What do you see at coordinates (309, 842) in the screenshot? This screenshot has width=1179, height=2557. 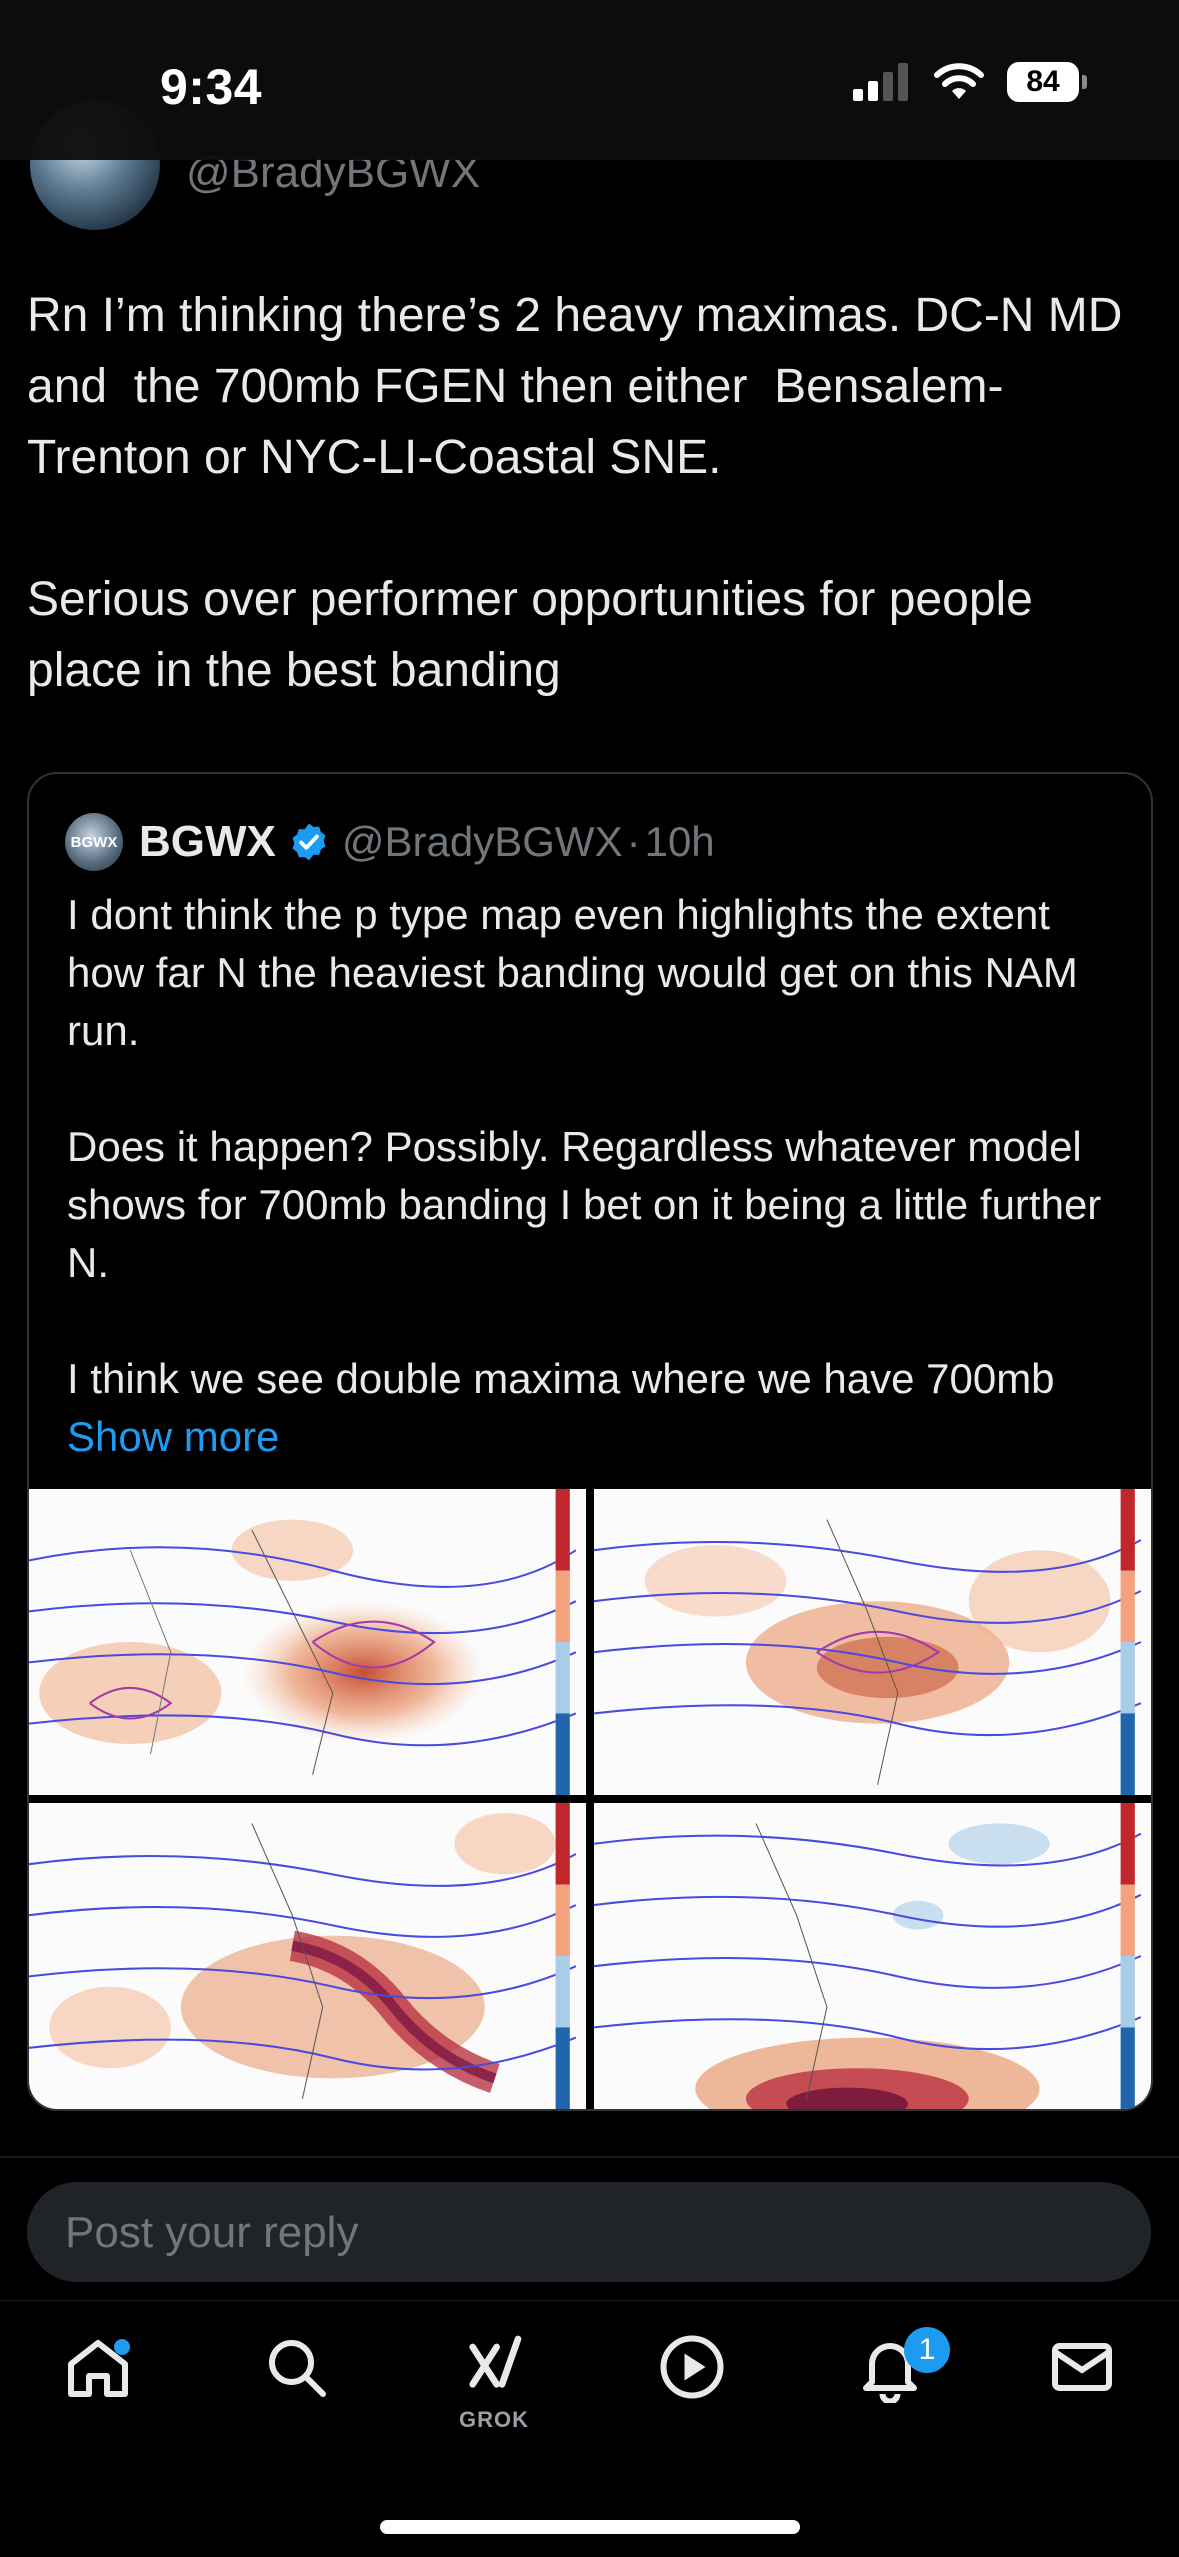 I see `verified-badge-icon` at bounding box center [309, 842].